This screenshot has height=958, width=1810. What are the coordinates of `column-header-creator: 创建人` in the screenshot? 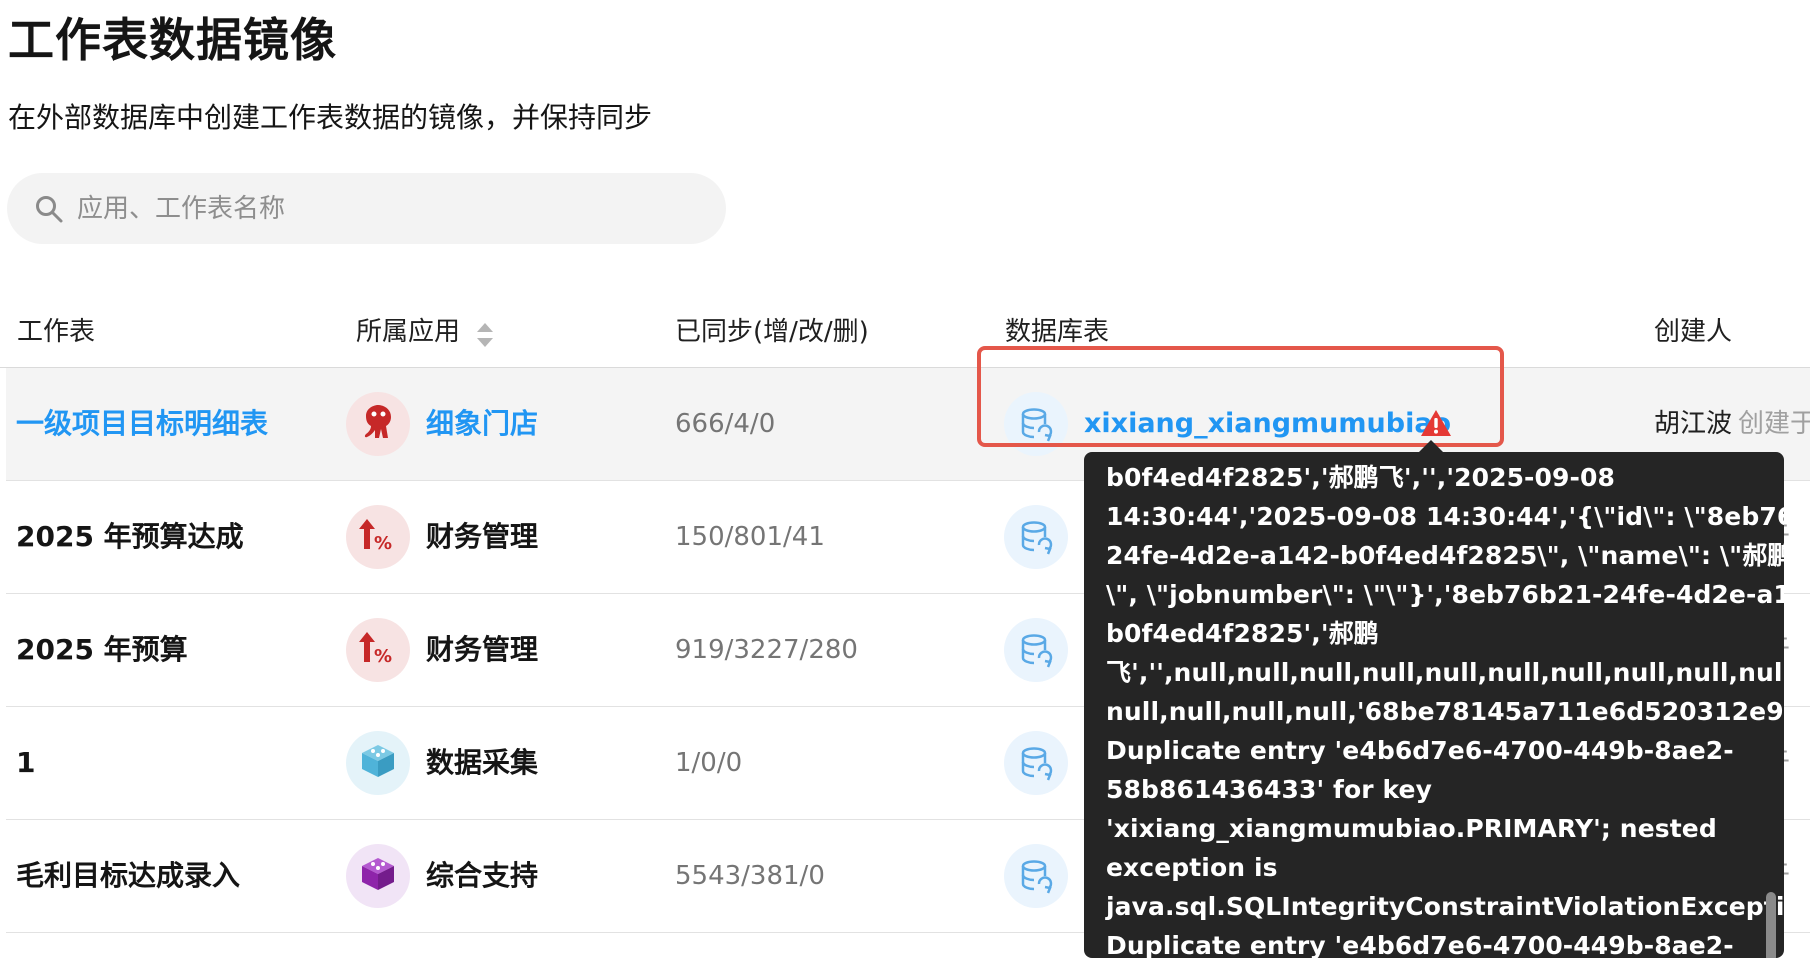 It's located at (1693, 332).